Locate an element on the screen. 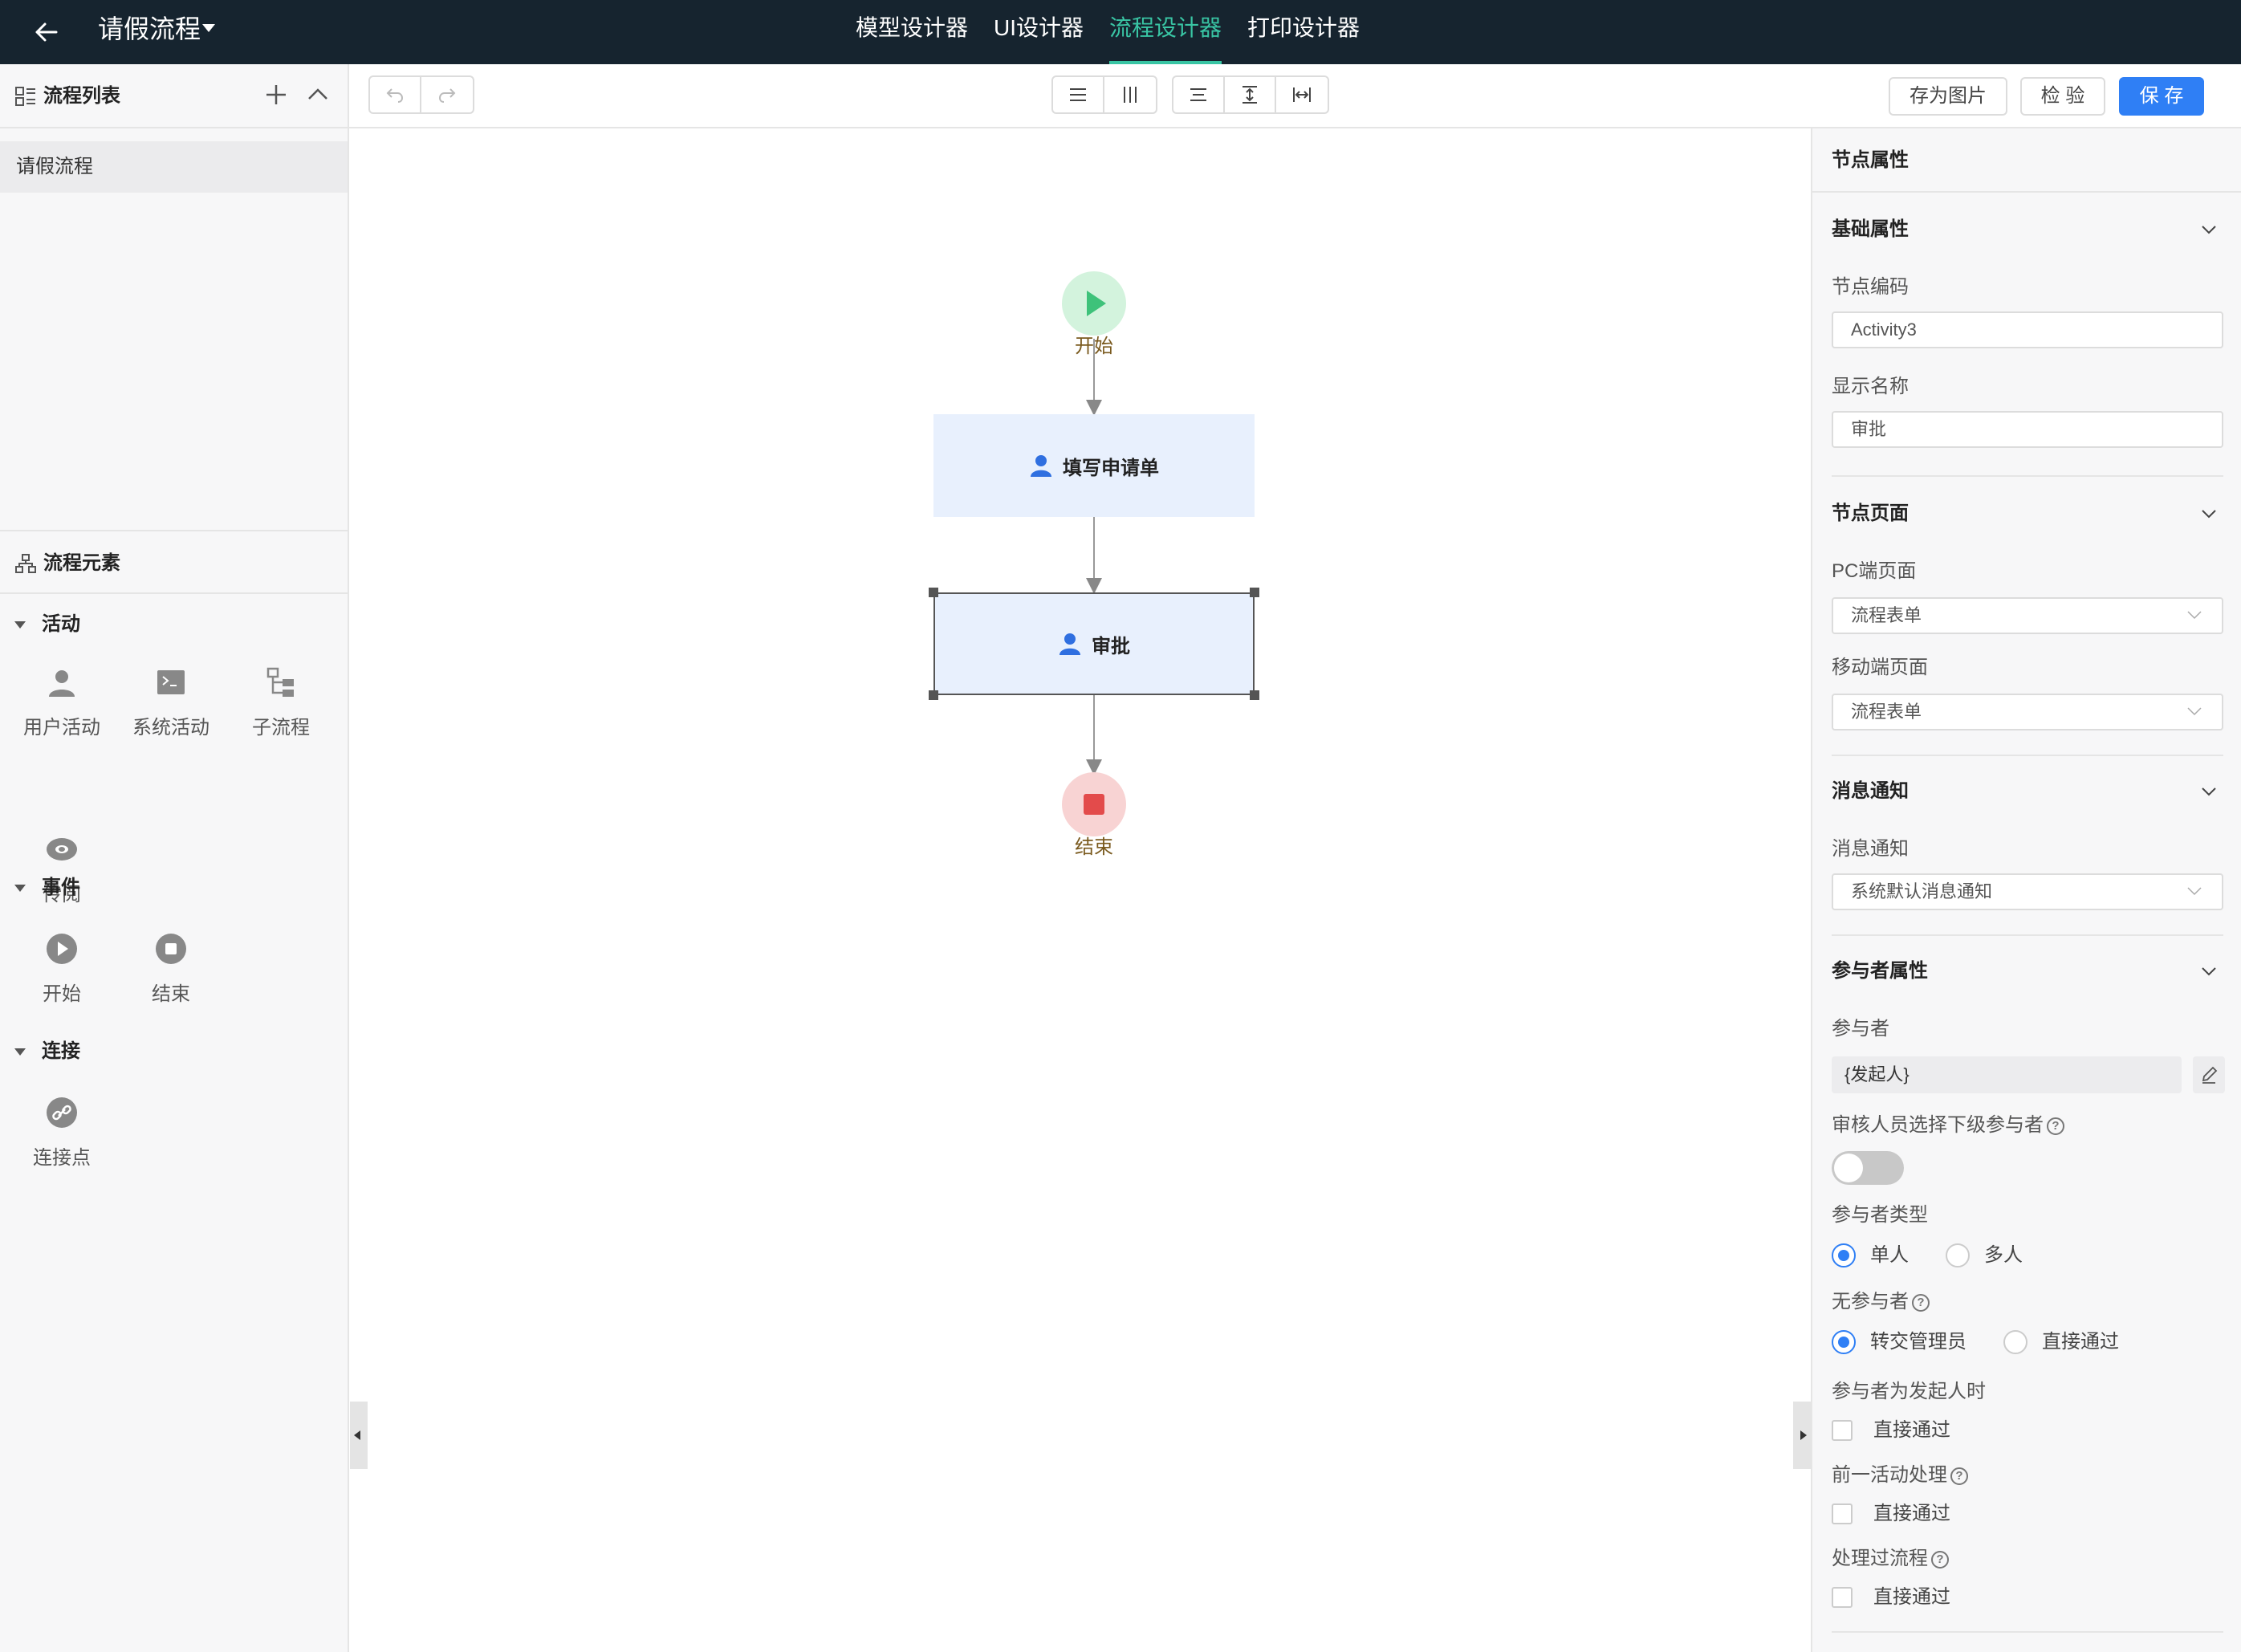 The width and height of the screenshot is (2241, 1652). section-connection: 连接 is located at coordinates (47, 1051).